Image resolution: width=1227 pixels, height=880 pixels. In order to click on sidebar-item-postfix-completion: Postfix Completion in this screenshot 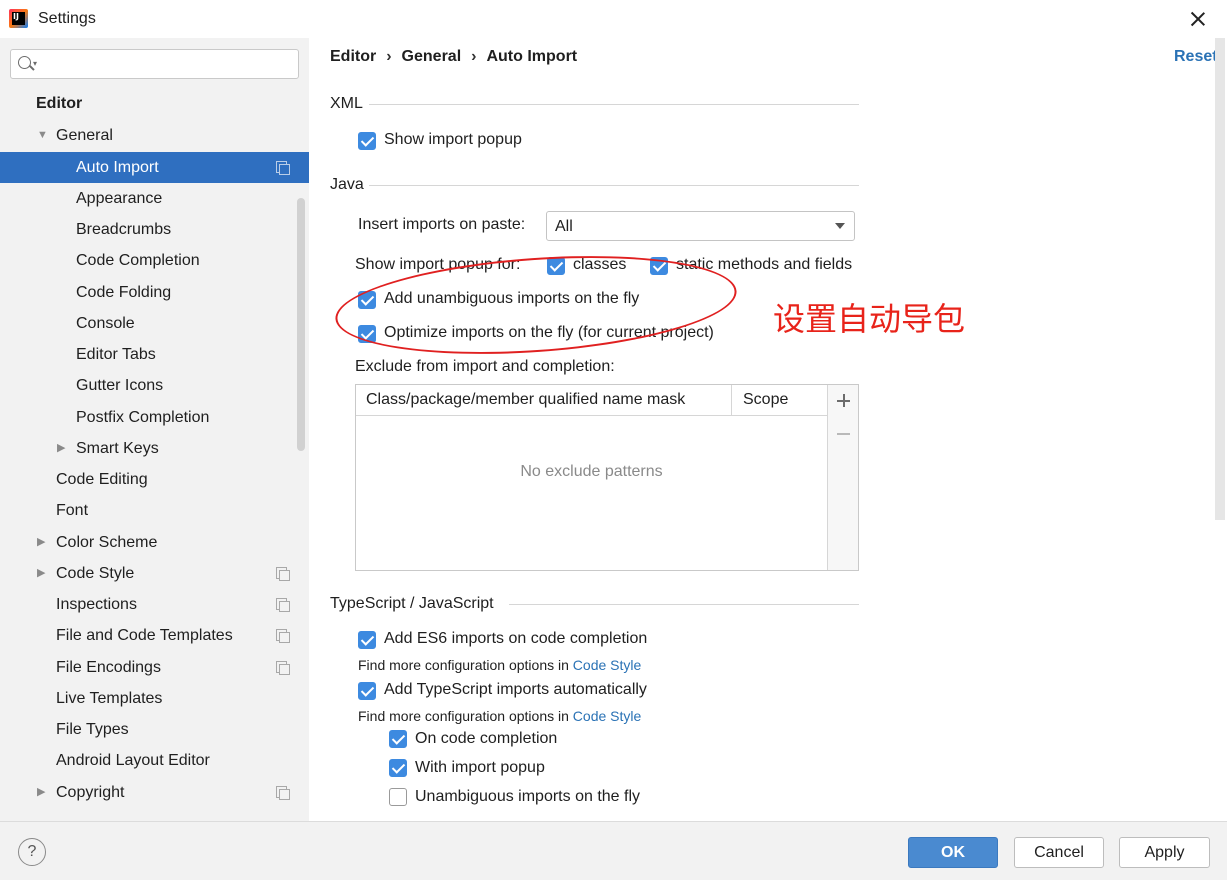, I will do `click(154, 417)`.